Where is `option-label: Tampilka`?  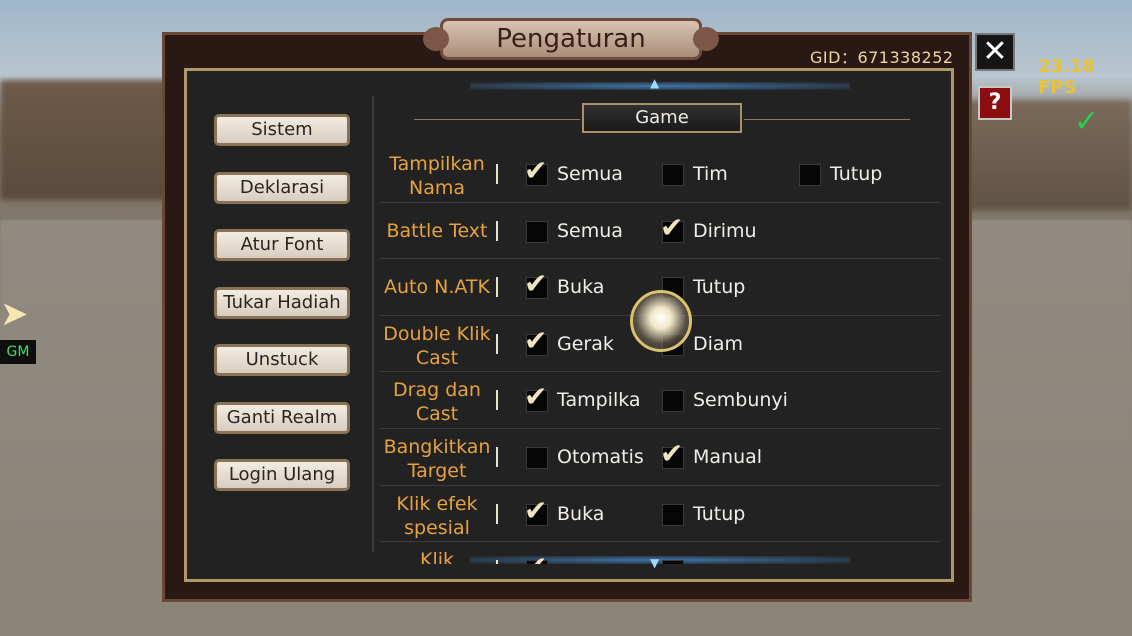 option-label: Tampilka is located at coordinates (599, 400).